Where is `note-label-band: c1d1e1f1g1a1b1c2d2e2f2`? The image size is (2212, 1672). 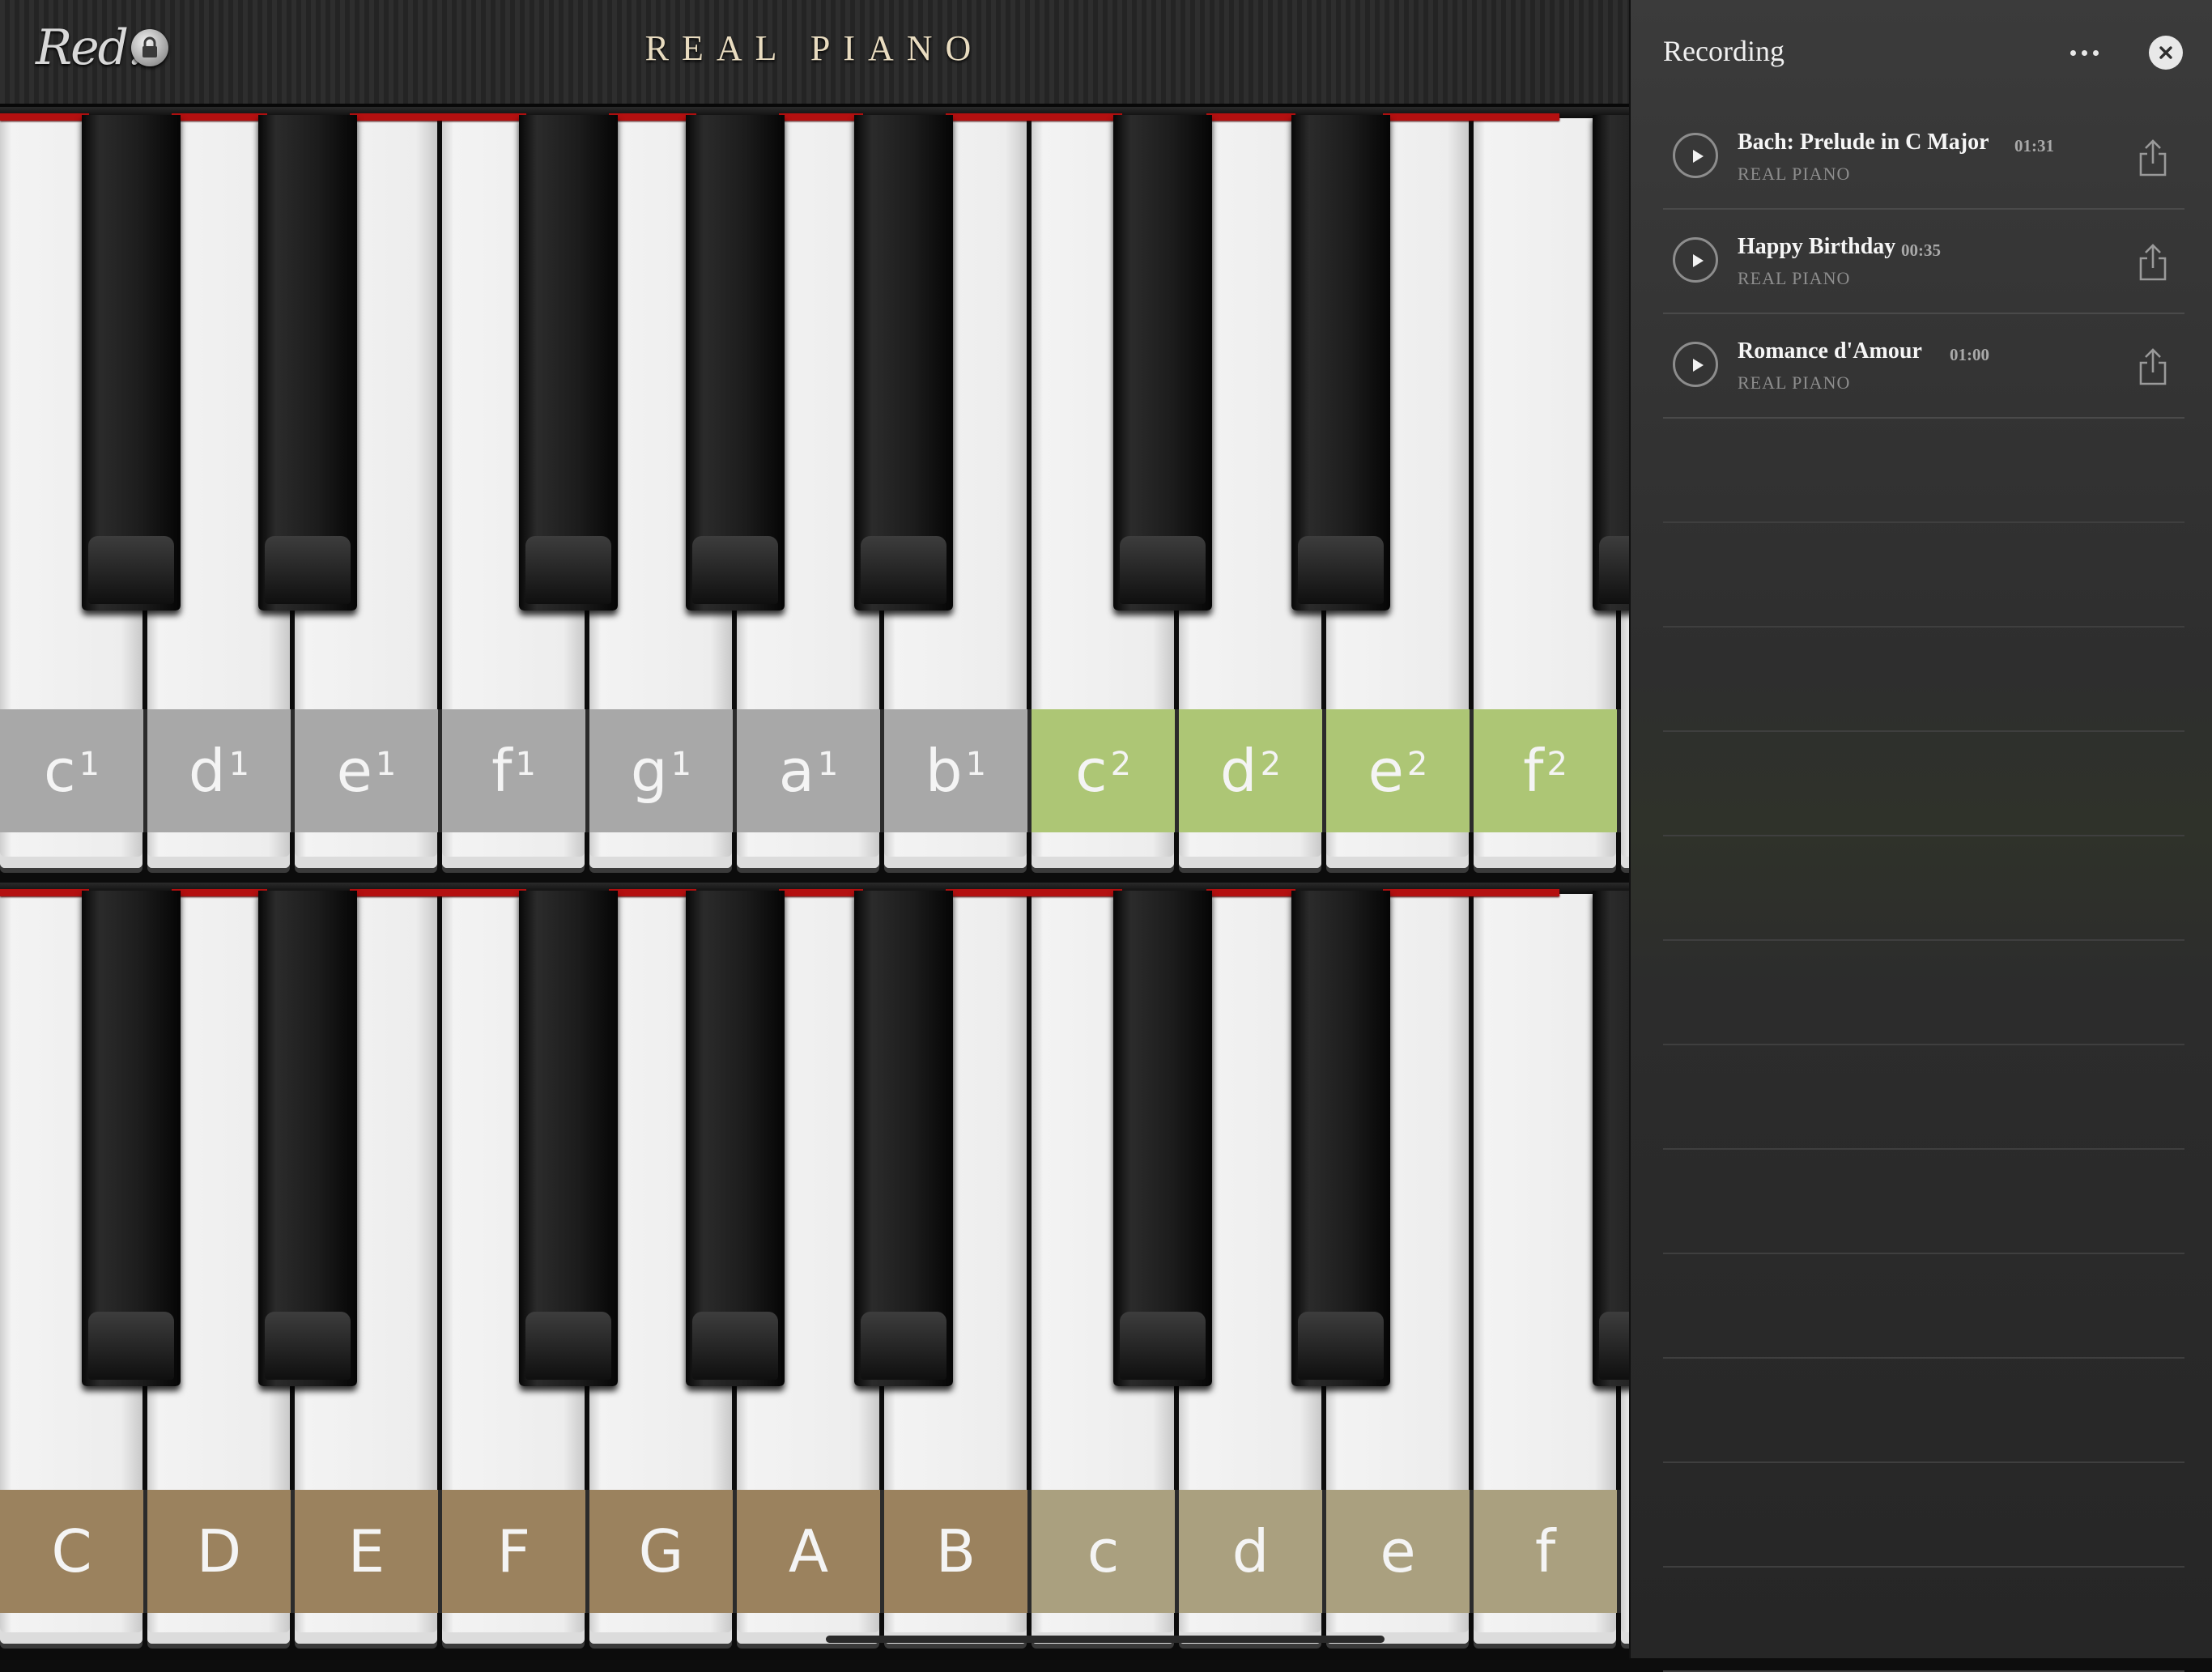
note-label-band: c1d1e1f1g1a1b1c2d2e2f2 is located at coordinates (815, 770).